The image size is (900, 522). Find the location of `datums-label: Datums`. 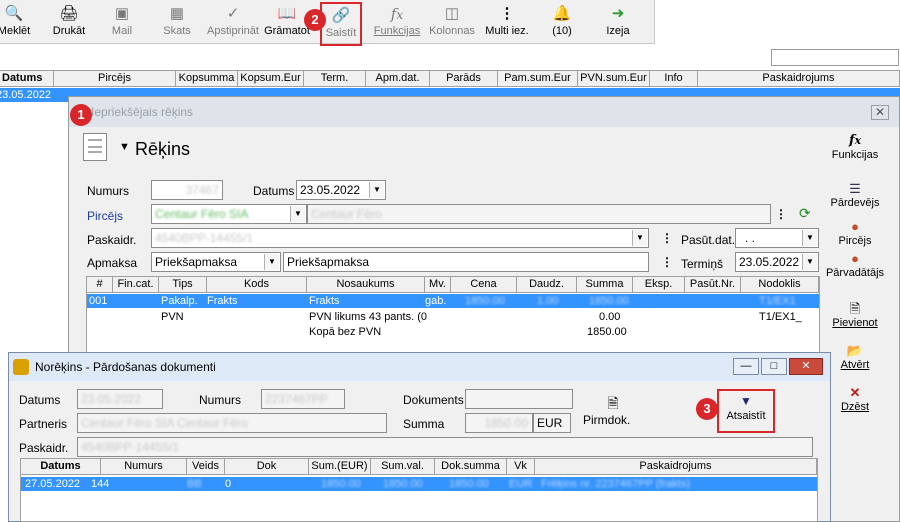

datums-label: Datums is located at coordinates (40, 400).